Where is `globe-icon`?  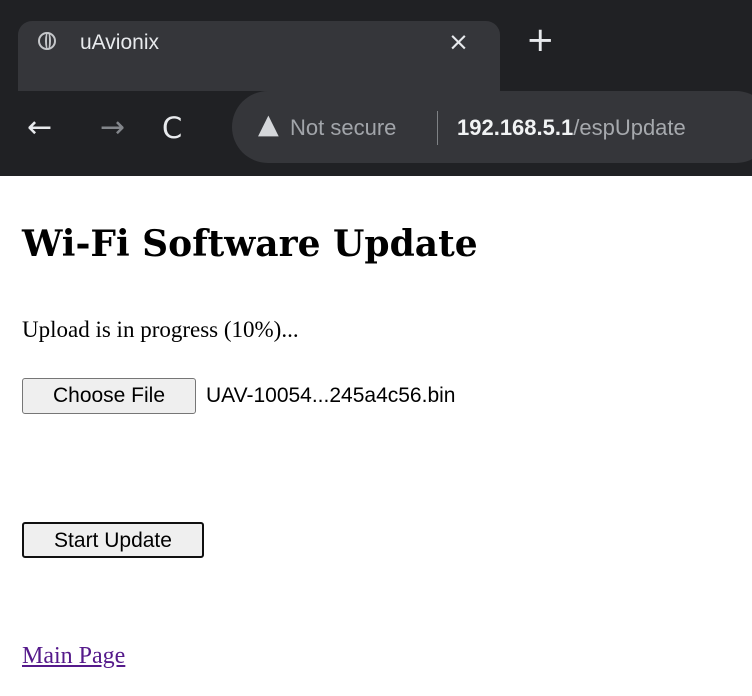
globe-icon is located at coordinates (47, 41).